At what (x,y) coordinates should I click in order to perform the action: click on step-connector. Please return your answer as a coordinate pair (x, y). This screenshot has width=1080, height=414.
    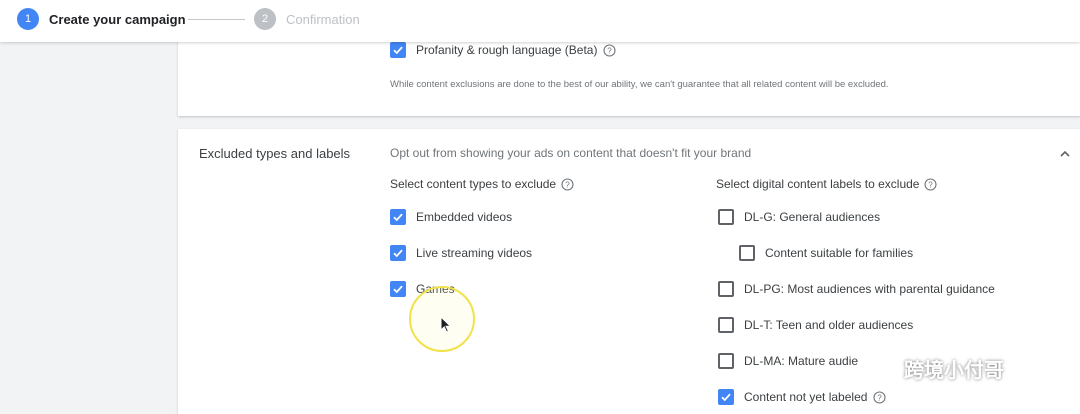
    Looking at the image, I should click on (216, 19).